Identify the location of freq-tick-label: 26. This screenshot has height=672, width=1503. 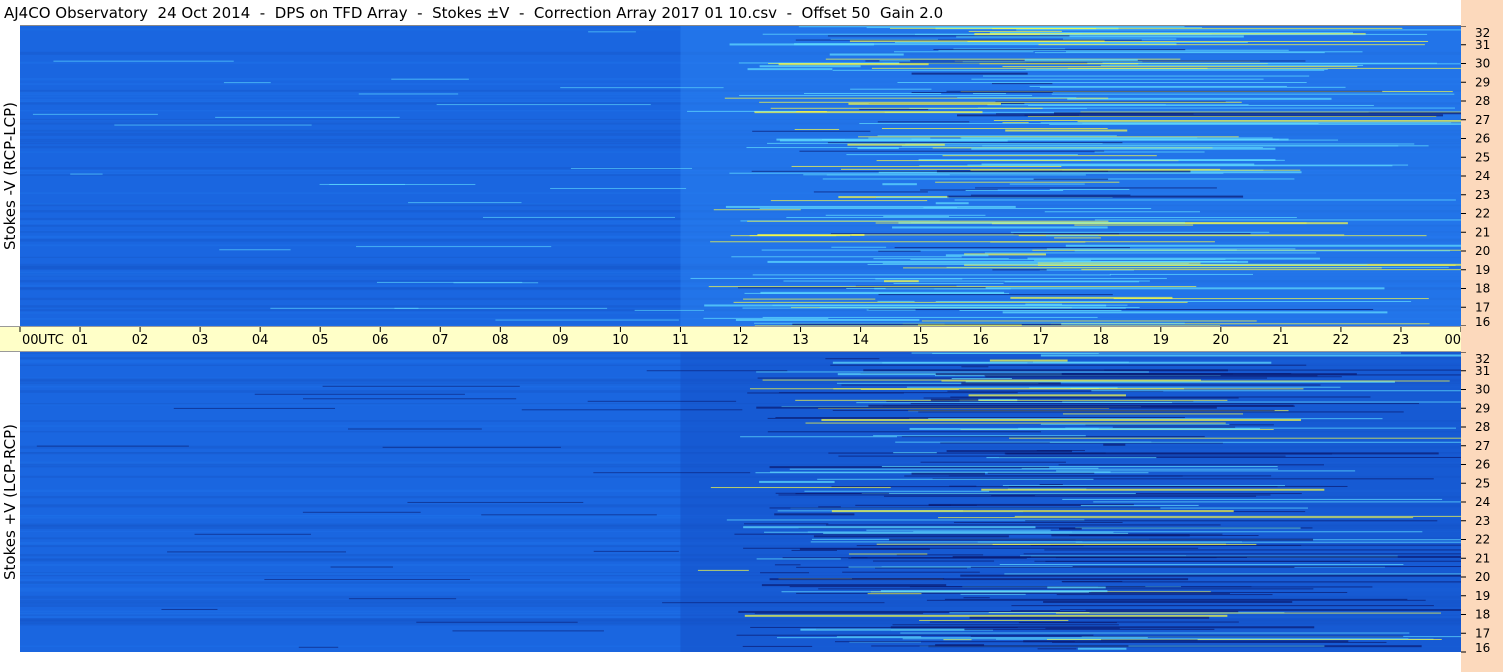
(1482, 465).